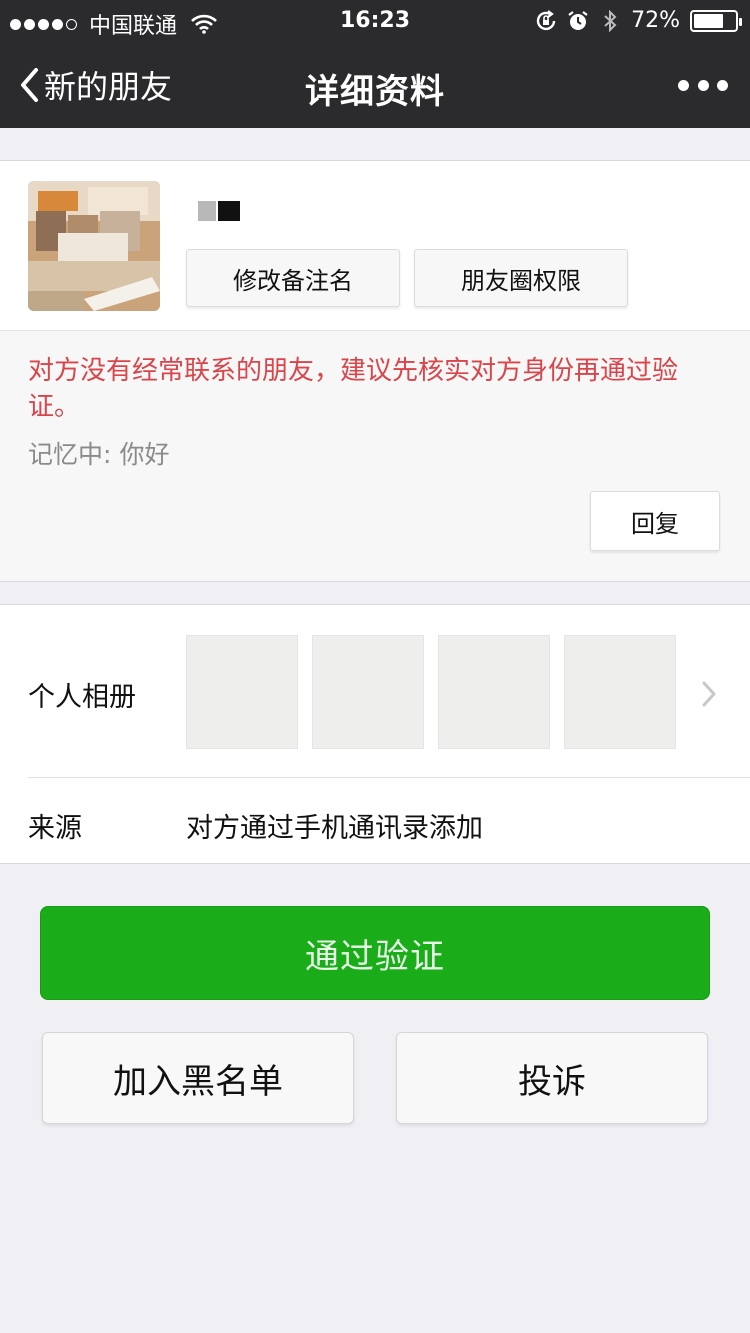 The height and width of the screenshot is (1333, 750). I want to click on accept-verification-button: 通过验证, so click(375, 953).